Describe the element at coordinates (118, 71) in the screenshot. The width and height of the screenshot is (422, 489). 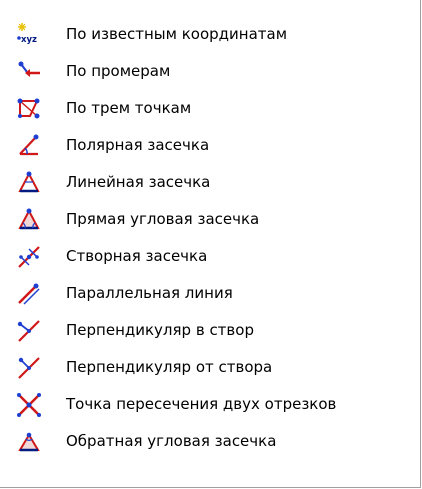
I see `menu-item-label: По промерам` at that location.